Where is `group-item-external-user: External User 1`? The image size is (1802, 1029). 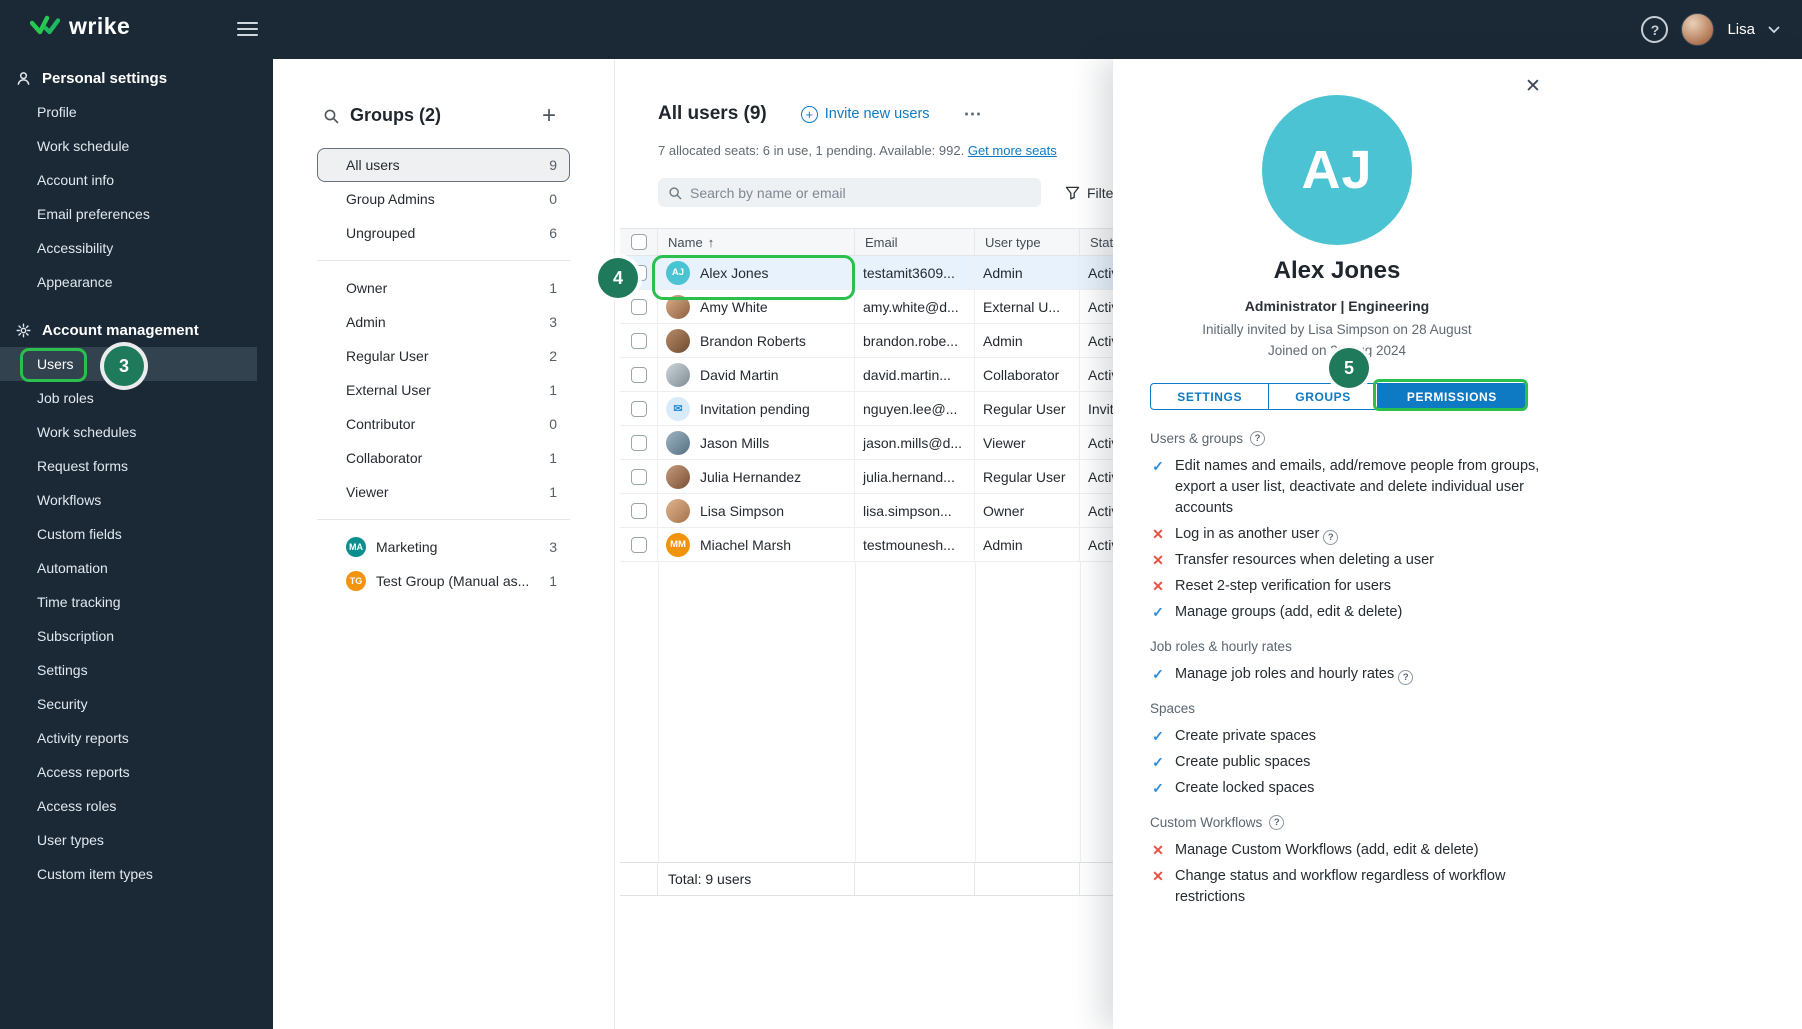 group-item-external-user: External User 1 is located at coordinates (443, 390).